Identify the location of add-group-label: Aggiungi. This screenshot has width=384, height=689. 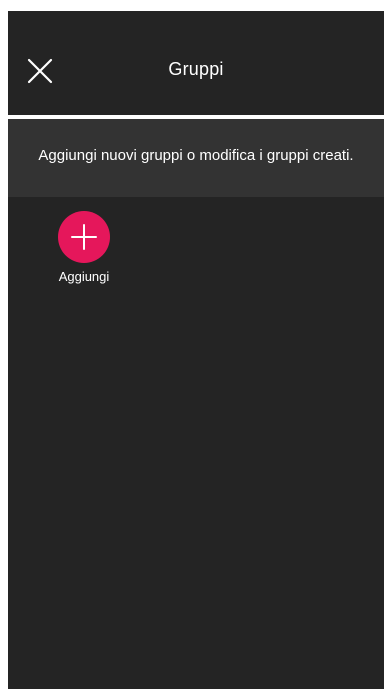
(84, 276).